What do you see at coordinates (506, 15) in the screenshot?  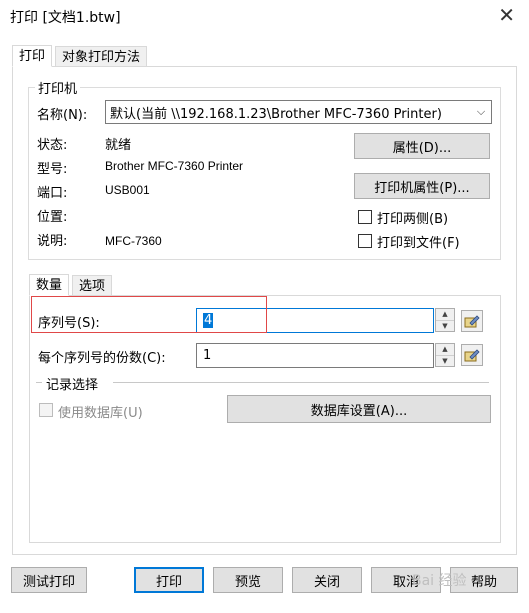 I see `close-icon: ✕` at bounding box center [506, 15].